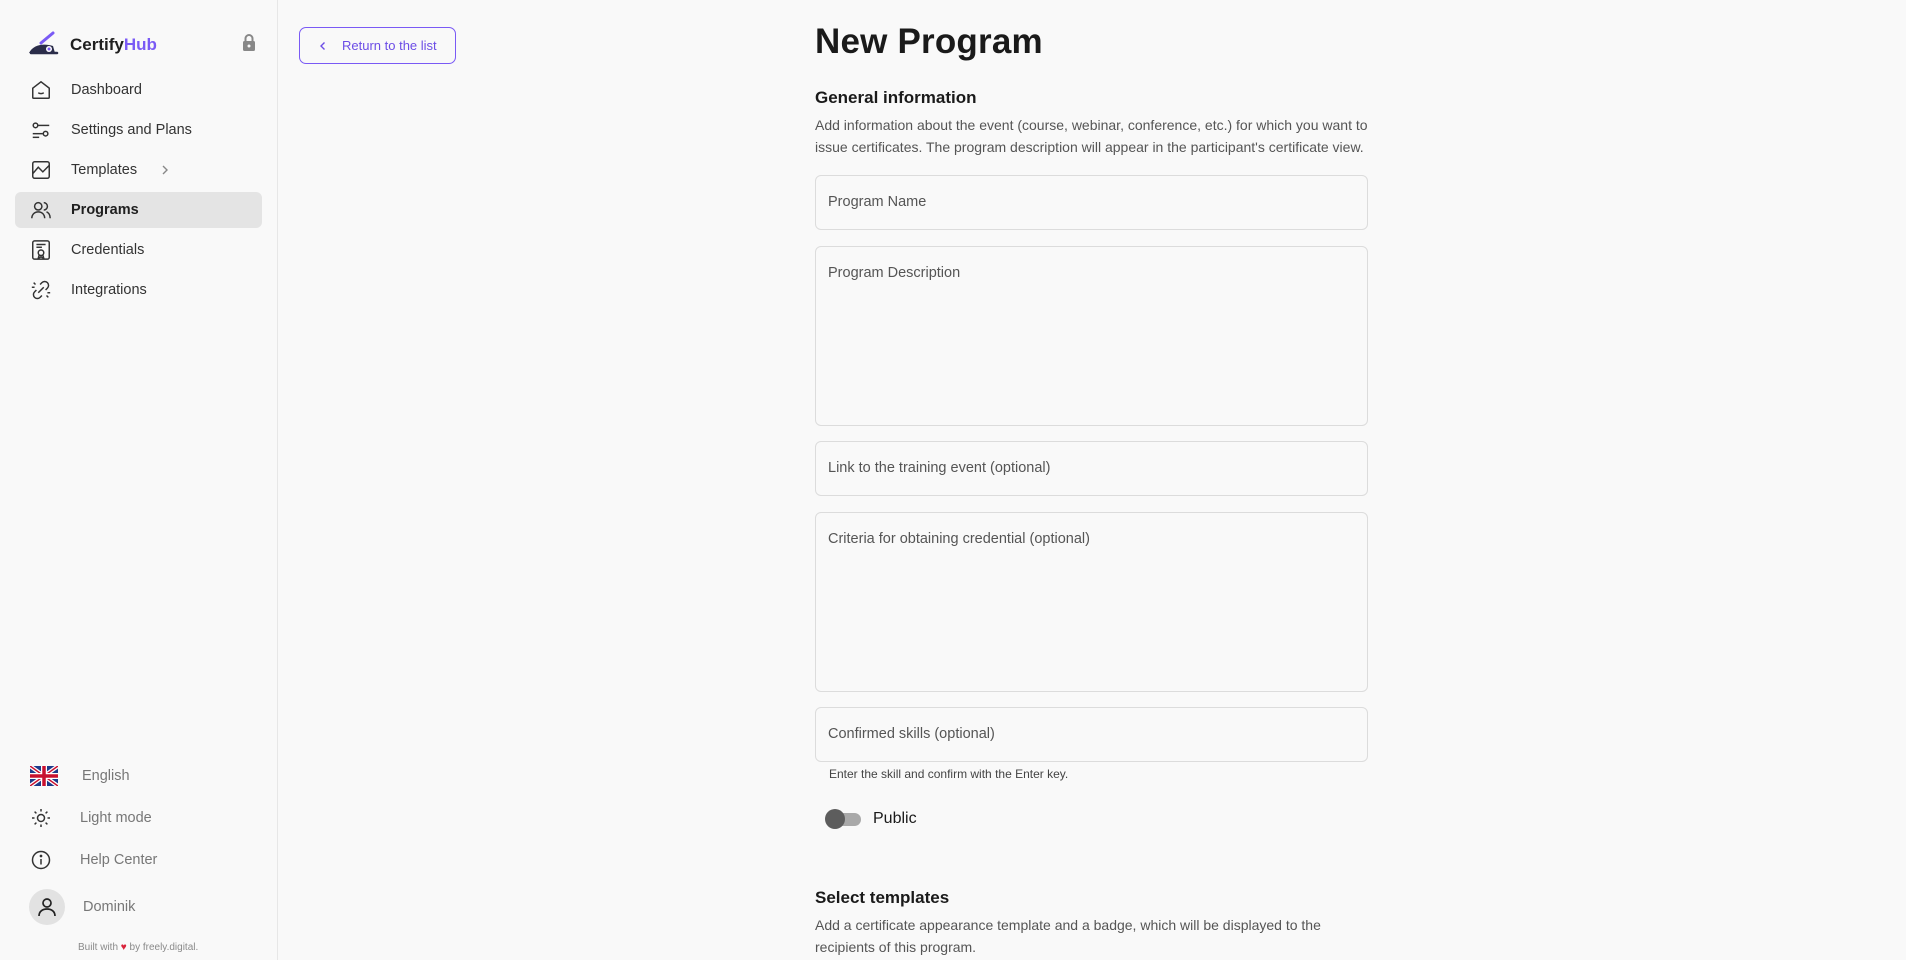  I want to click on public-label: Public, so click(895, 818).